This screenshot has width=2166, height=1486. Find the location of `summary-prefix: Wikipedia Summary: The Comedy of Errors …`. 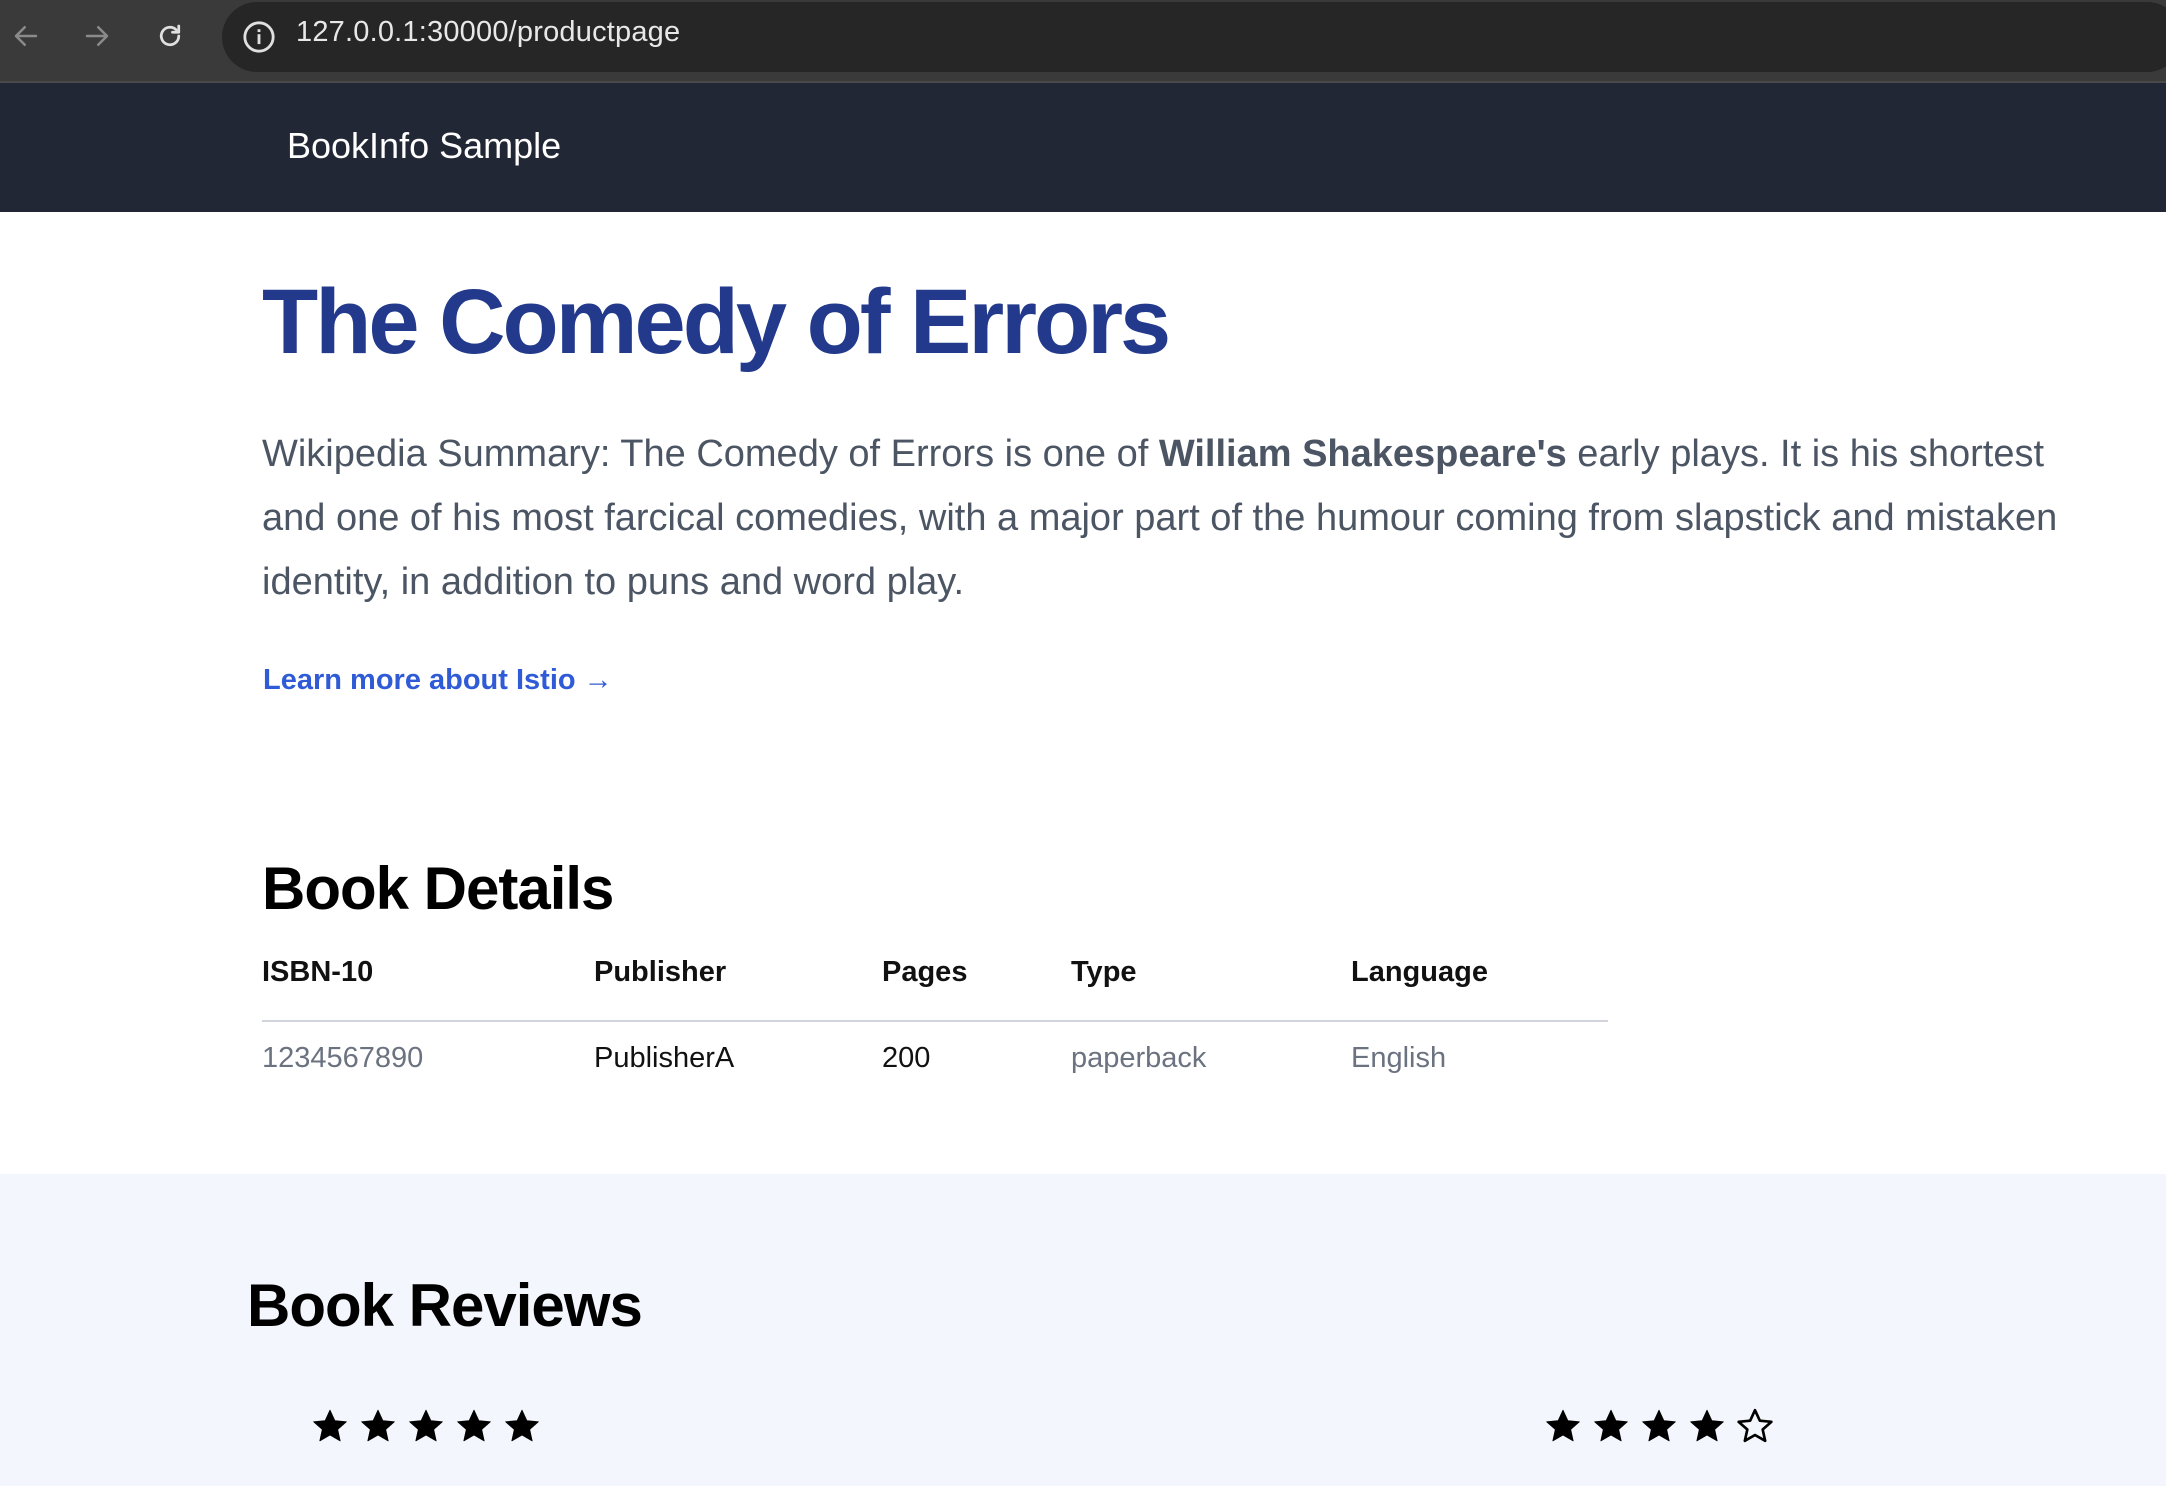

summary-prefix: Wikipedia Summary: The Comedy of Errors … is located at coordinates (710, 454).